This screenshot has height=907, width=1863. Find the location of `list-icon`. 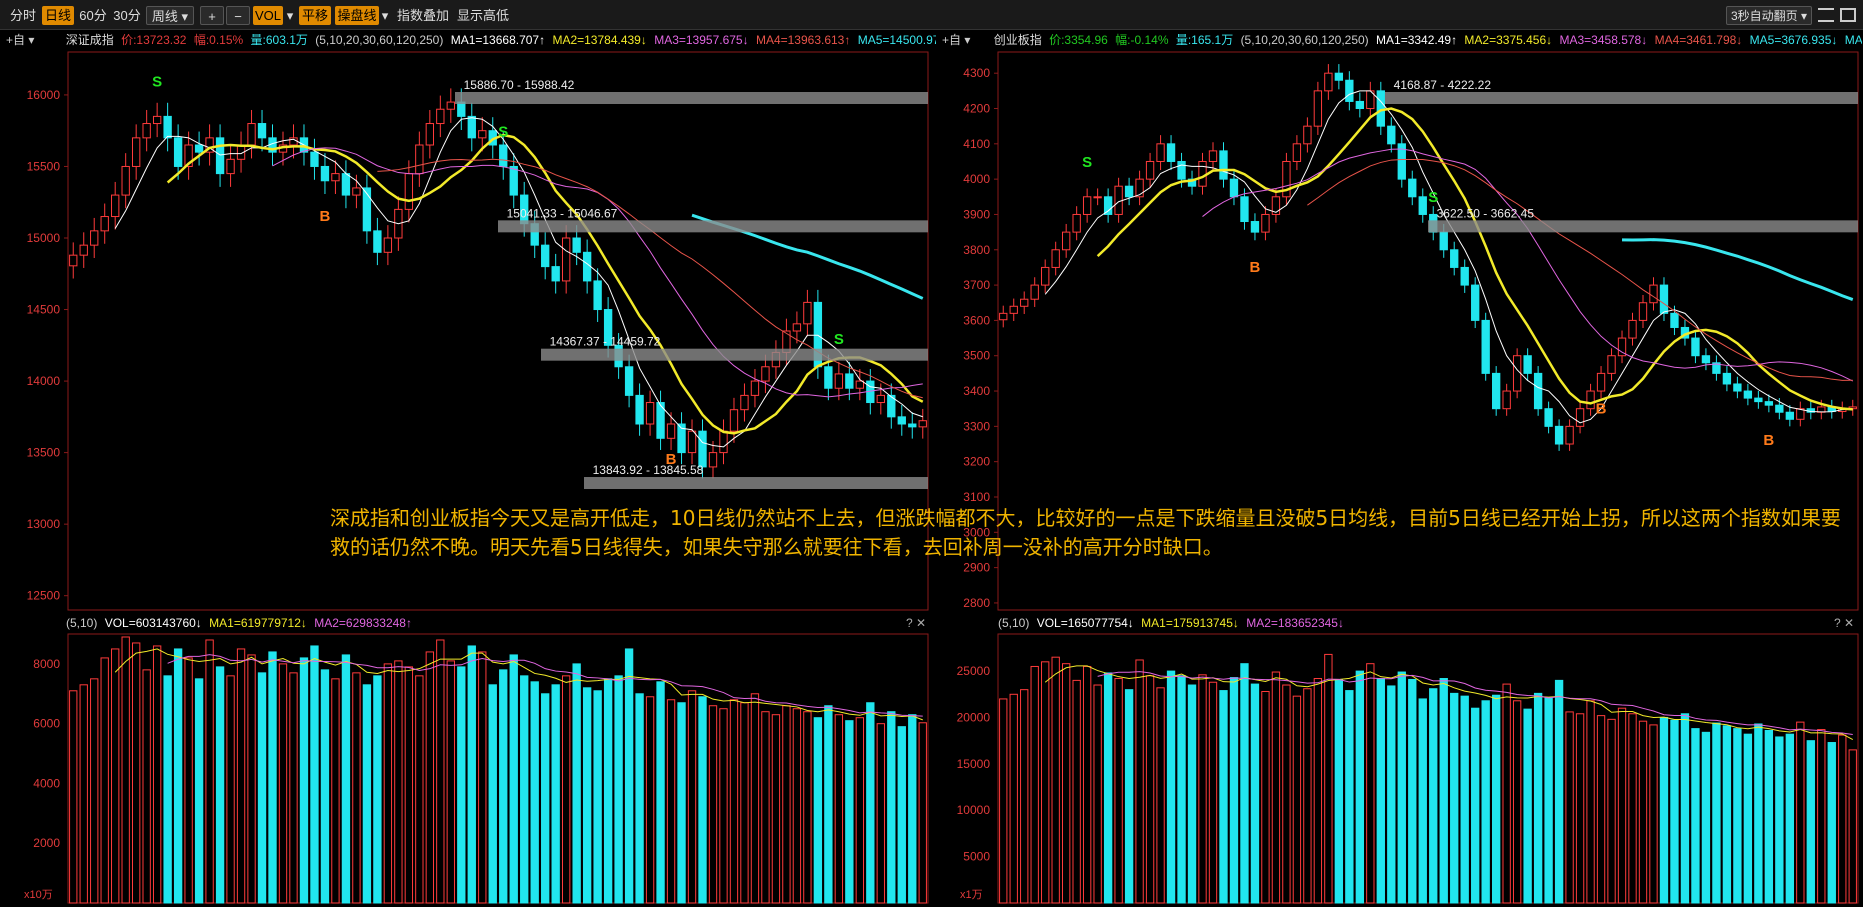

list-icon is located at coordinates (1826, 15).